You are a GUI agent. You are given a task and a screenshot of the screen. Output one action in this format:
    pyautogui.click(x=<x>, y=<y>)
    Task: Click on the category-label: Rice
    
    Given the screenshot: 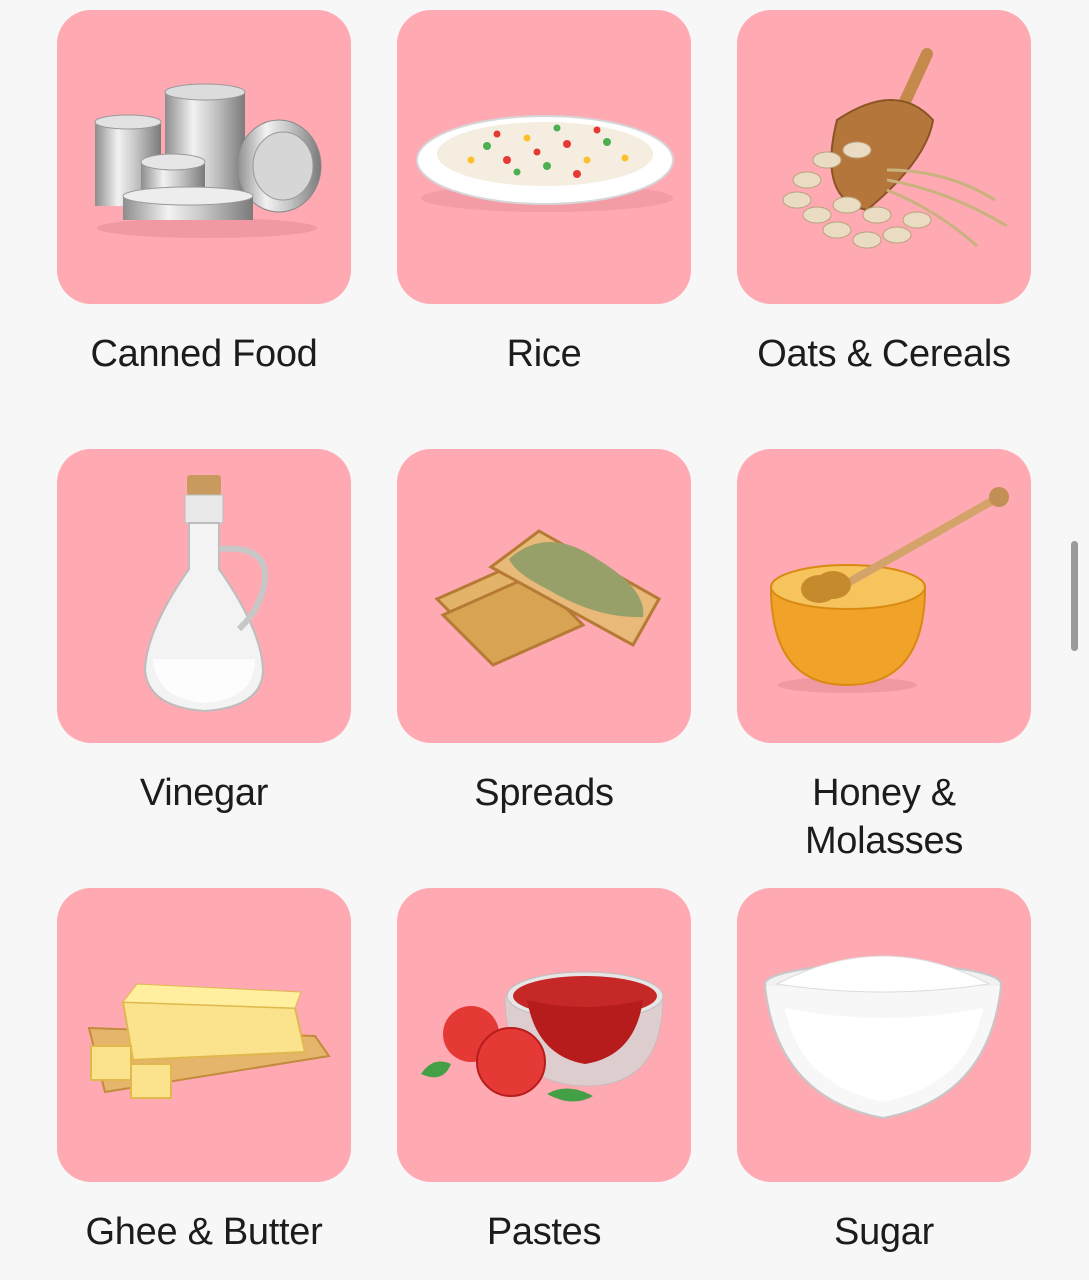 What is the action you would take?
    pyautogui.click(x=544, y=354)
    